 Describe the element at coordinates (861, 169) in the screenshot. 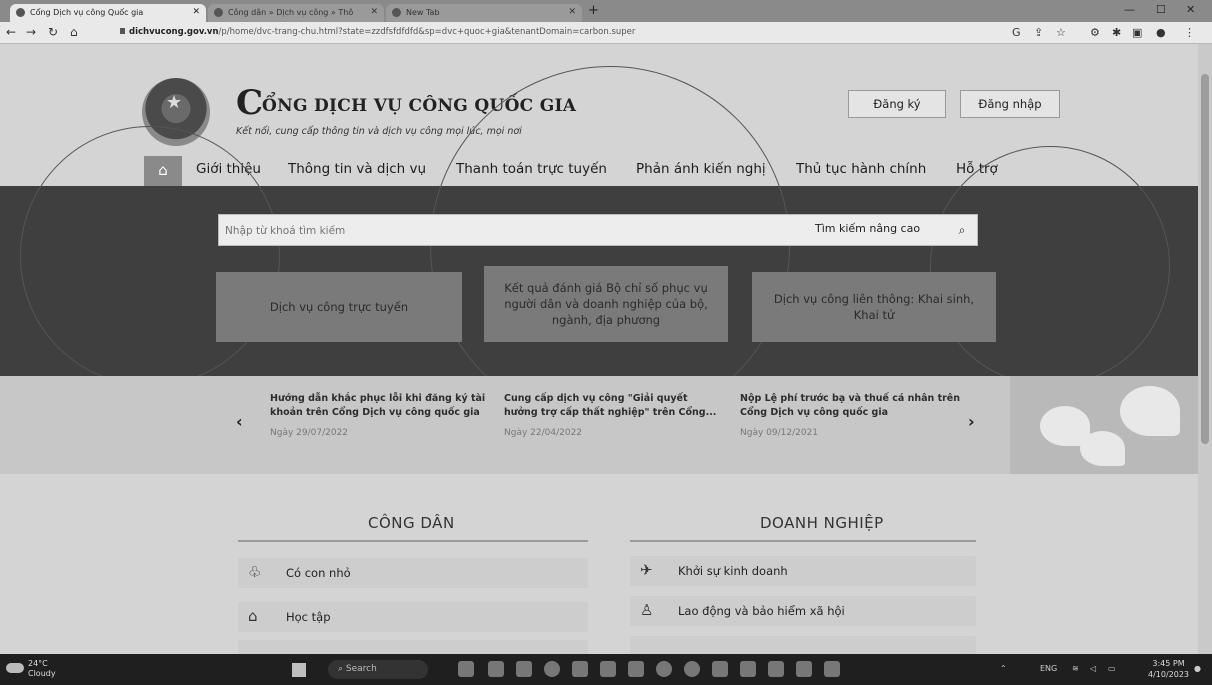

I see `menu-item-thu-tuc: Thủ tục hành chính` at that location.